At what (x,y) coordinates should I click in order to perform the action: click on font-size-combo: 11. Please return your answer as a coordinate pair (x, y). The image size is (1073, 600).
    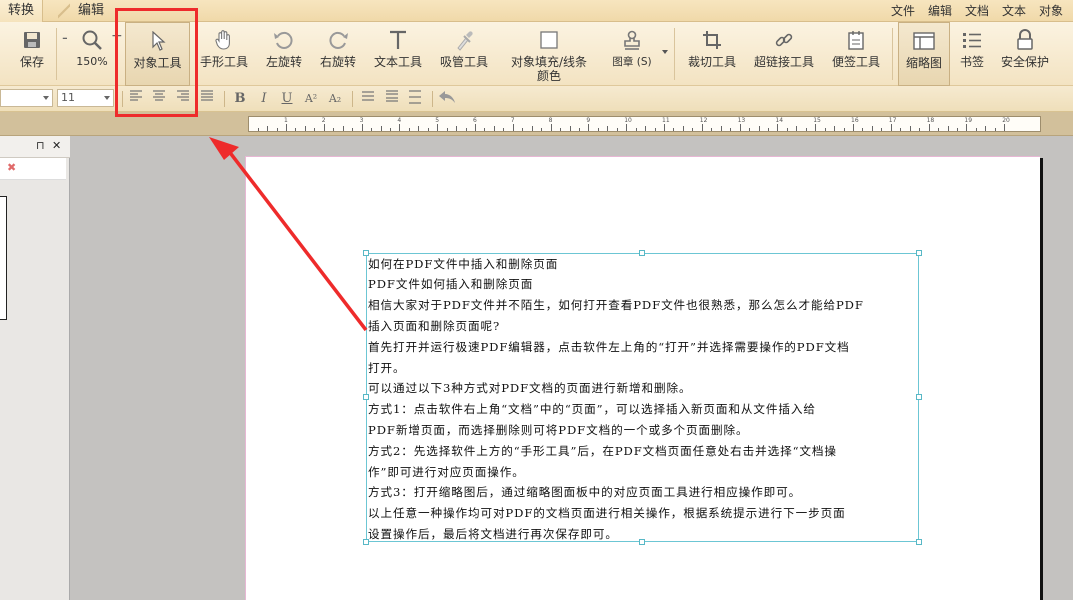
    Looking at the image, I should click on (85, 98).